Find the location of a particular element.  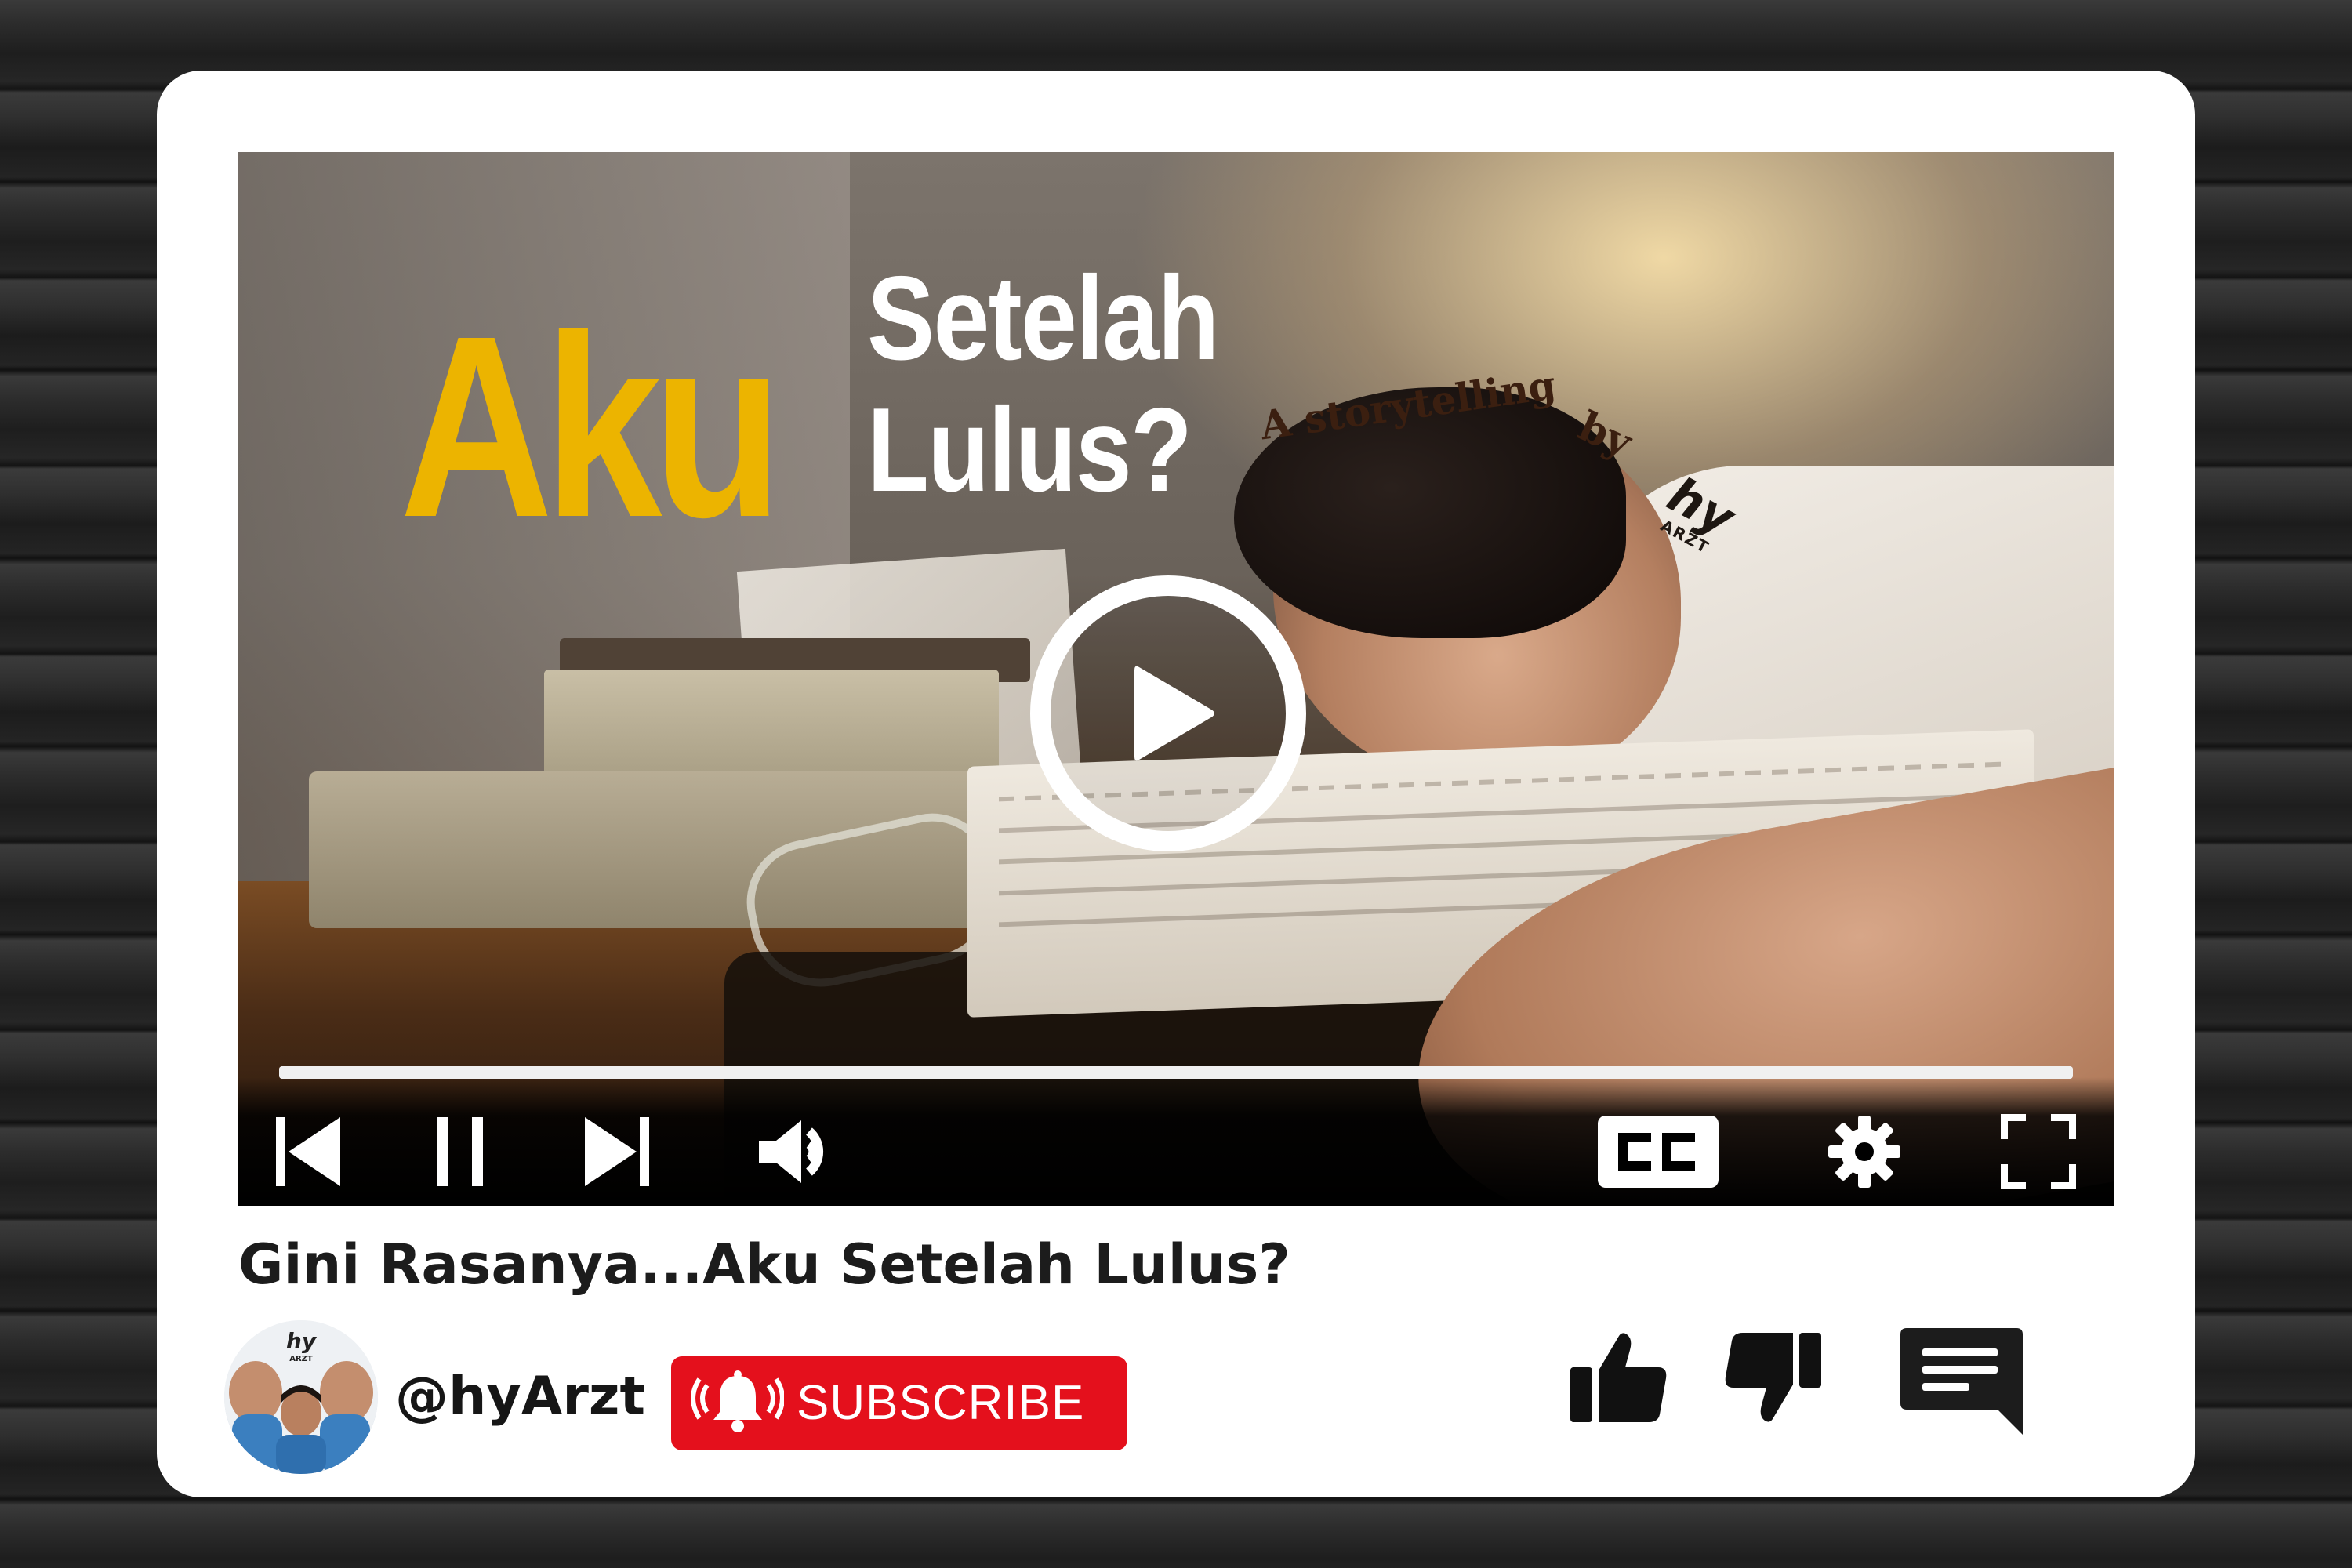

avatar-logo-sub: ARZT is located at coordinates (301, 1359).